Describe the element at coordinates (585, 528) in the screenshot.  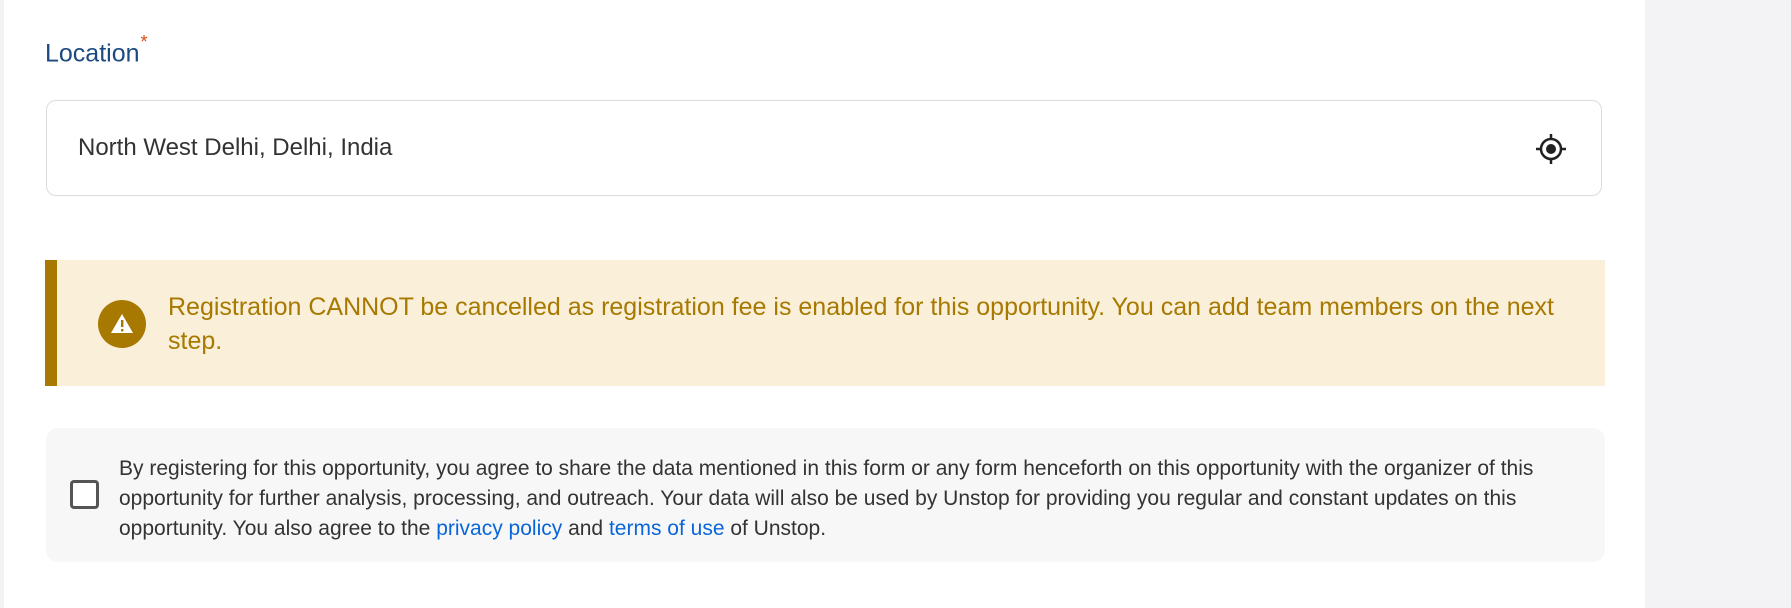
I see `consent-text-and: and` at that location.